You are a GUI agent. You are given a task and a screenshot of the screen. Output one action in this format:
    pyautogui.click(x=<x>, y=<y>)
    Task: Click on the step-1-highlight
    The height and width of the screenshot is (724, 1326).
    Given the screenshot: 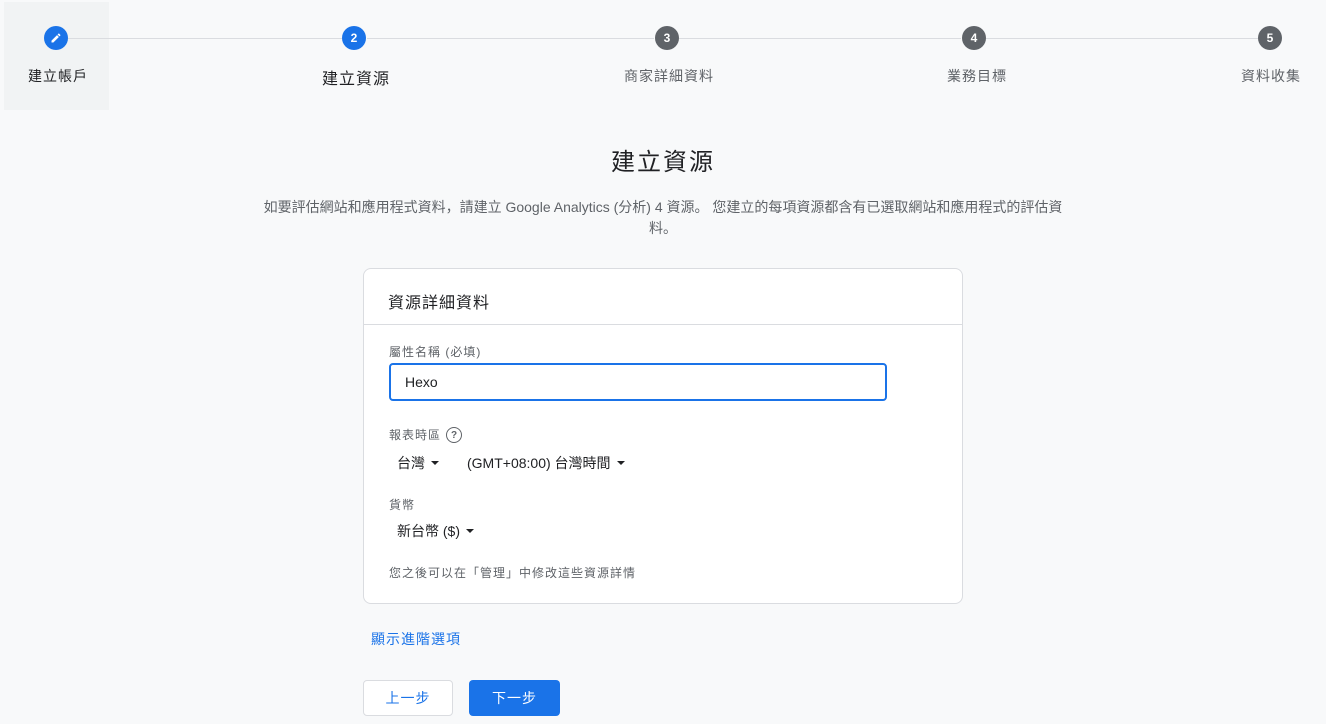 What is the action you would take?
    pyautogui.click(x=56, y=56)
    